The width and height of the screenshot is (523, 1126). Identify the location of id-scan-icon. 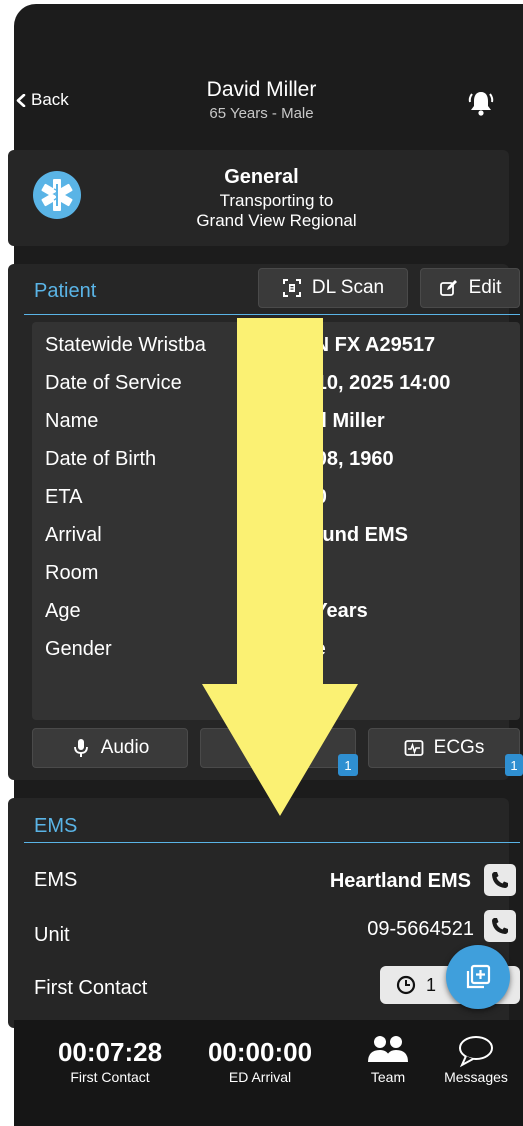
(291, 288).